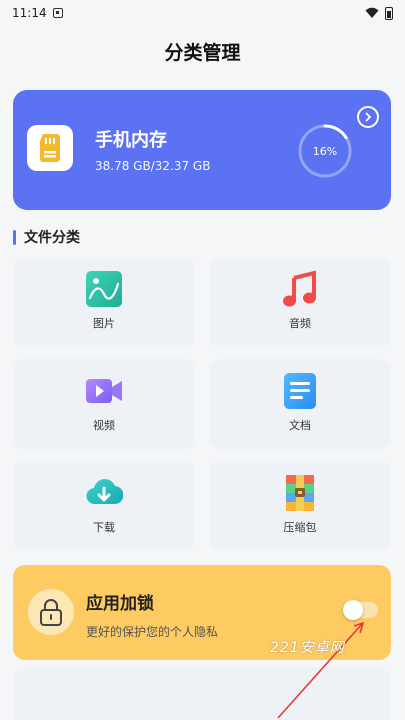  What do you see at coordinates (202, 13) in the screenshot?
I see `status-bar: 11:14` at bounding box center [202, 13].